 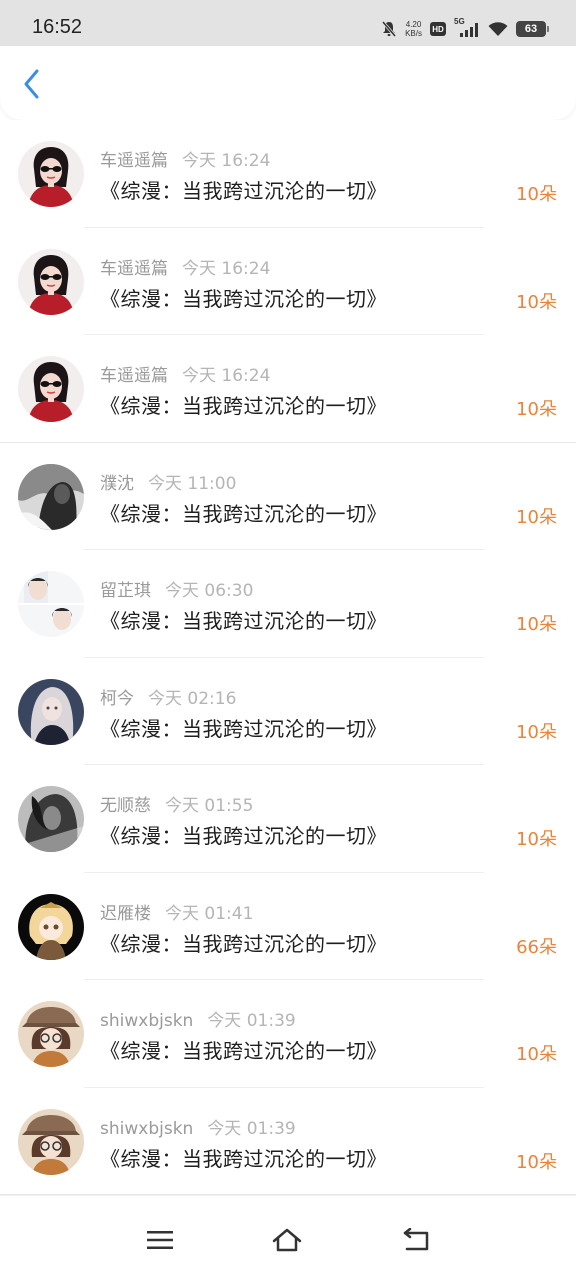 What do you see at coordinates (288, 604) in the screenshot?
I see `list-item: 留芷琪 今天 06:30 《综漫：当我跨过沉沦的一切》 10朵` at bounding box center [288, 604].